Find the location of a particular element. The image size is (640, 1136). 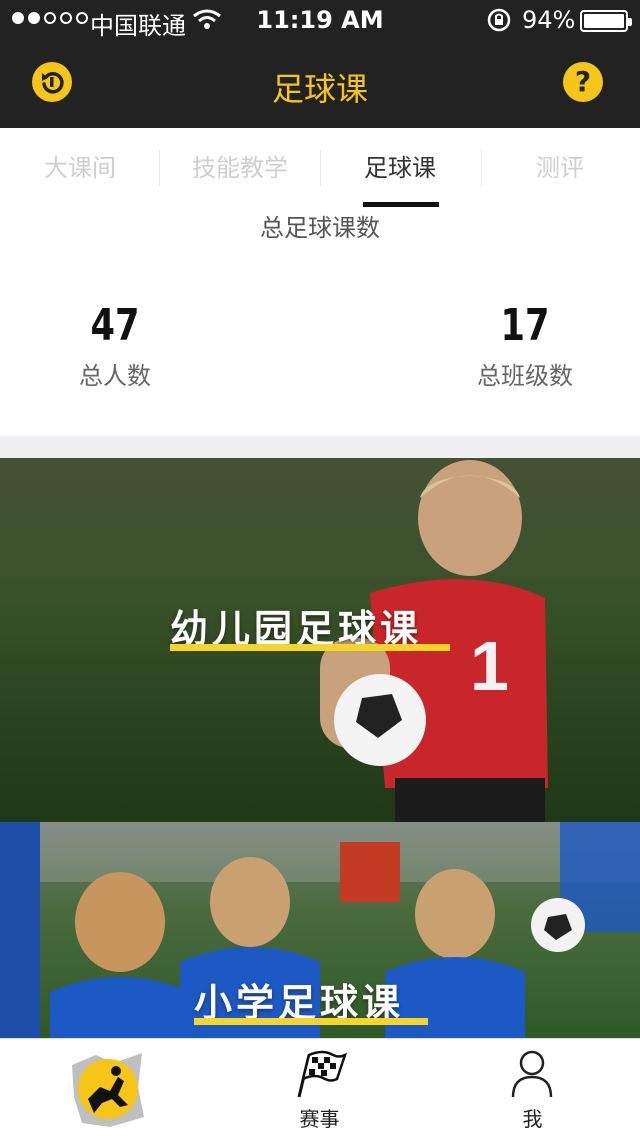

help-button: ? is located at coordinates (583, 82).